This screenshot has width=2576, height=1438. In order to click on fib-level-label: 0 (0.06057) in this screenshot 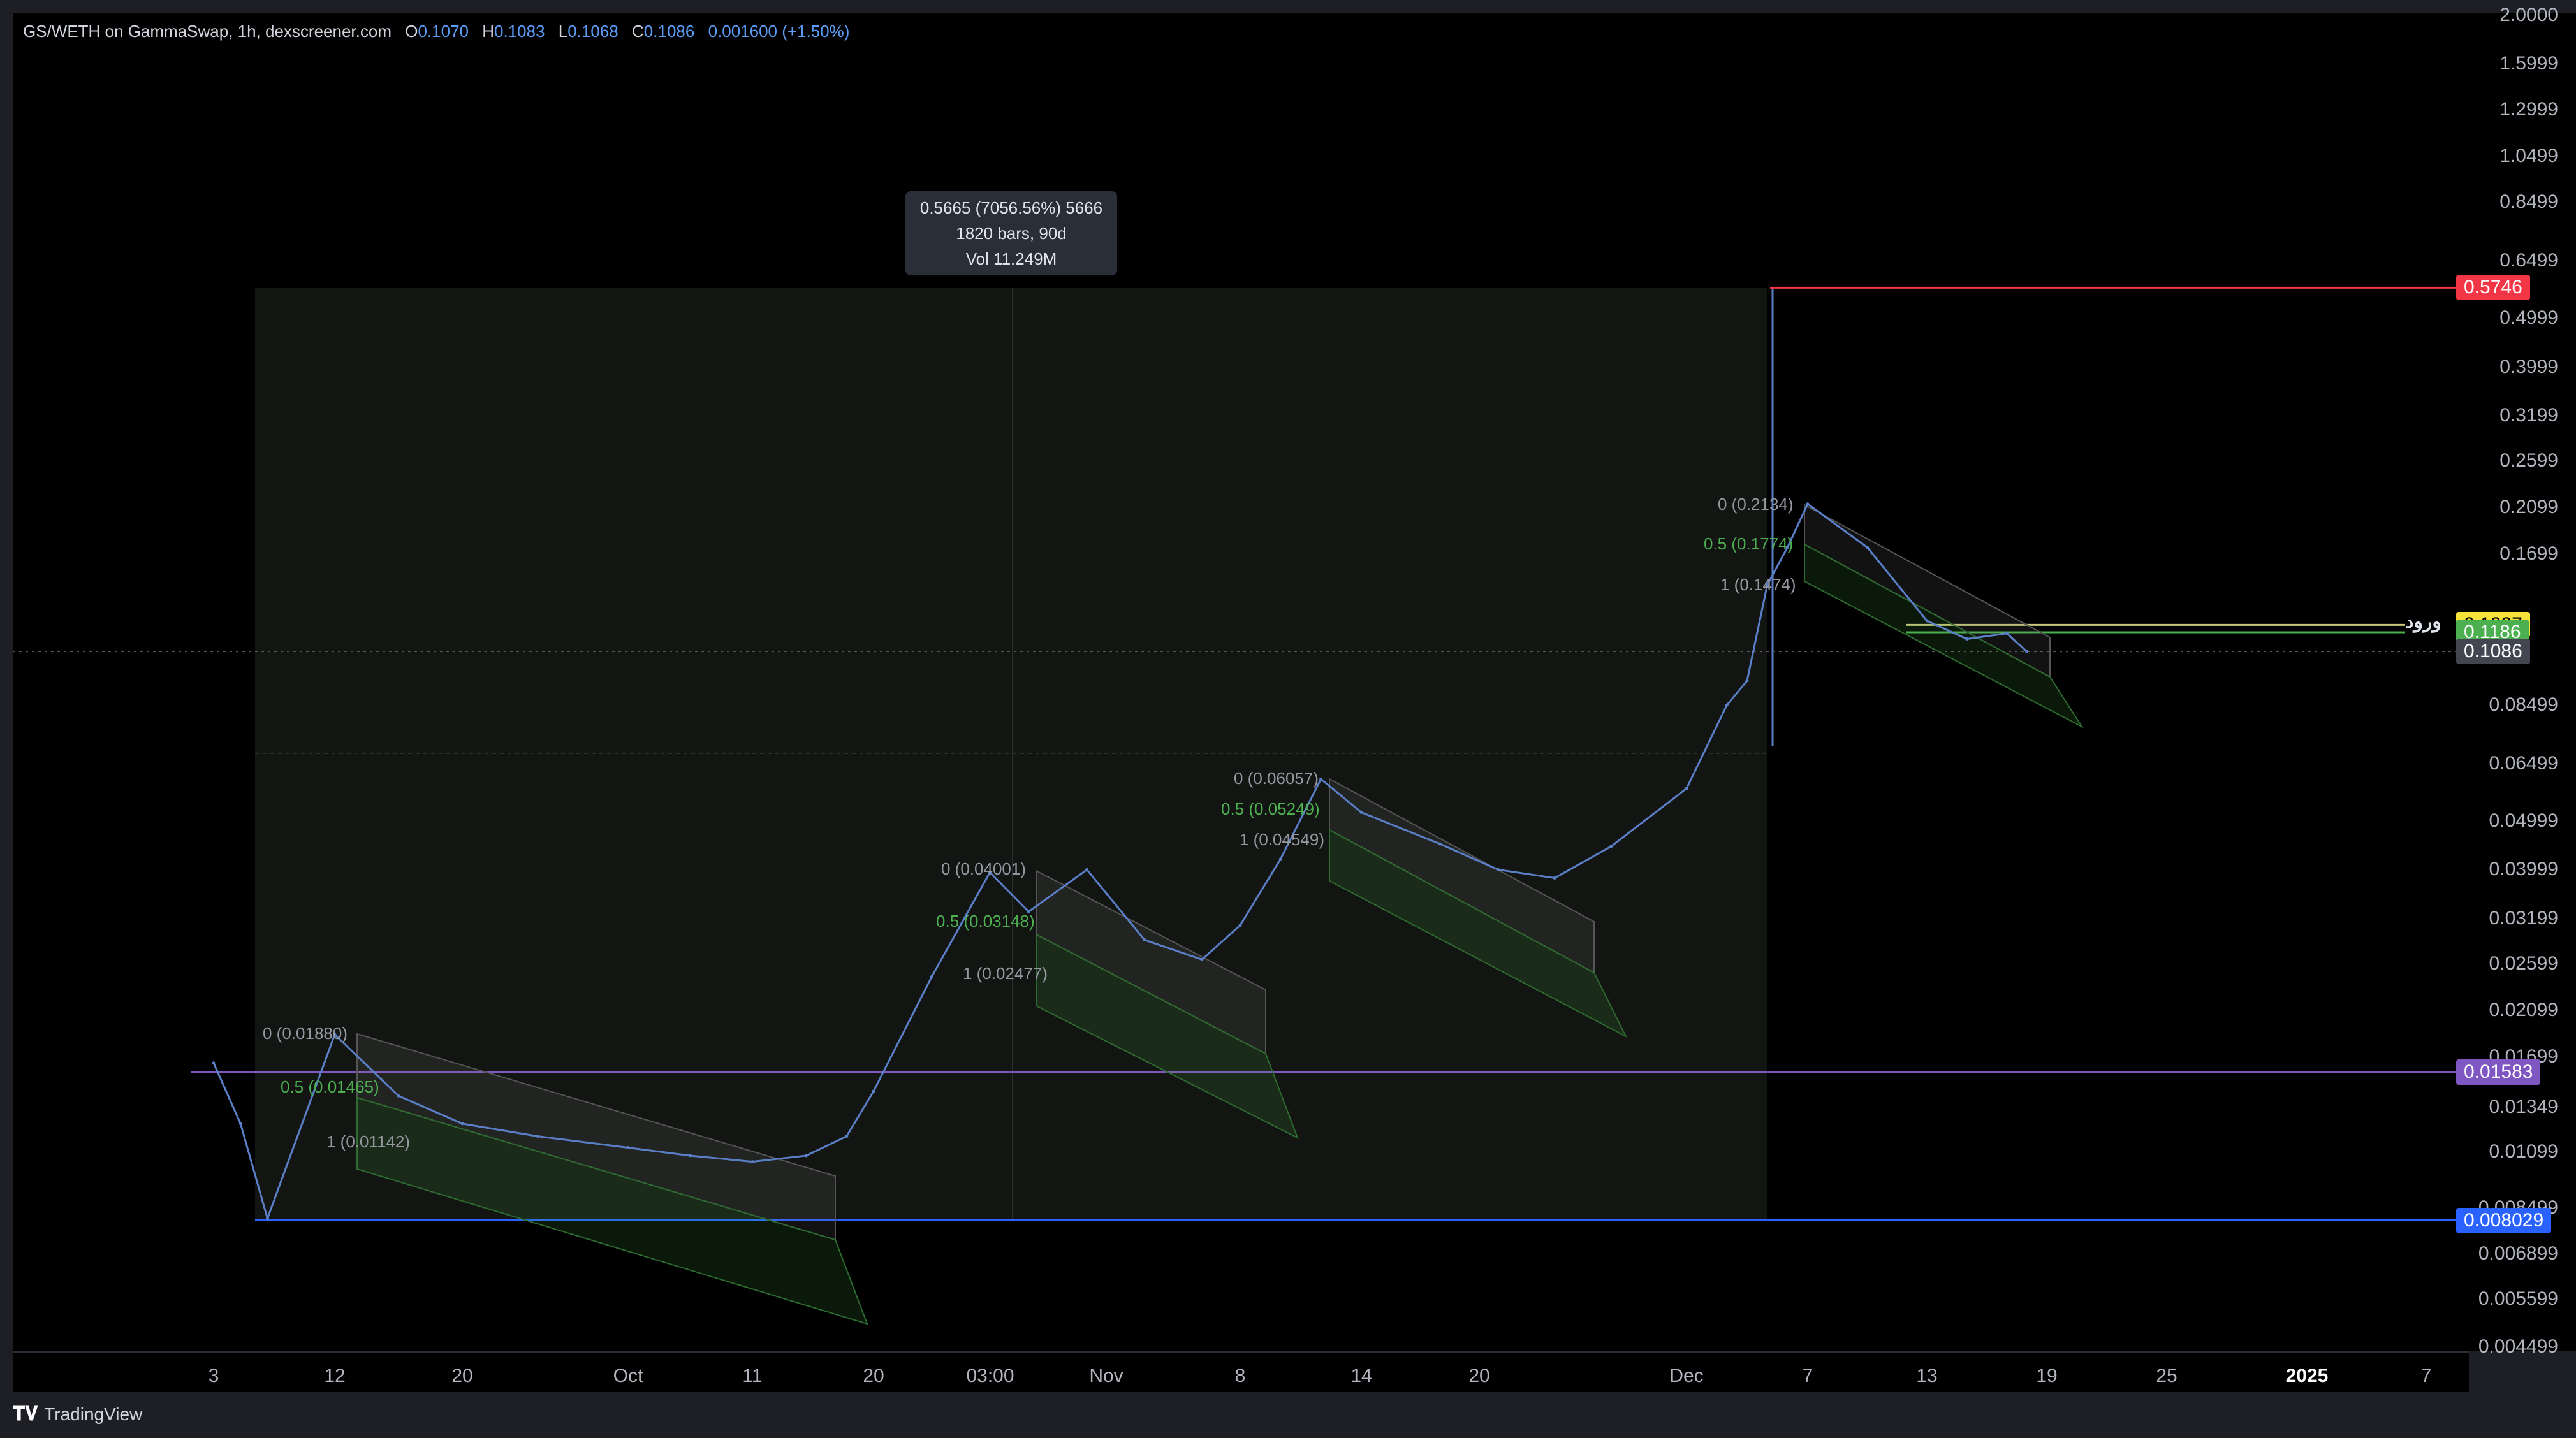, I will do `click(1276, 778)`.